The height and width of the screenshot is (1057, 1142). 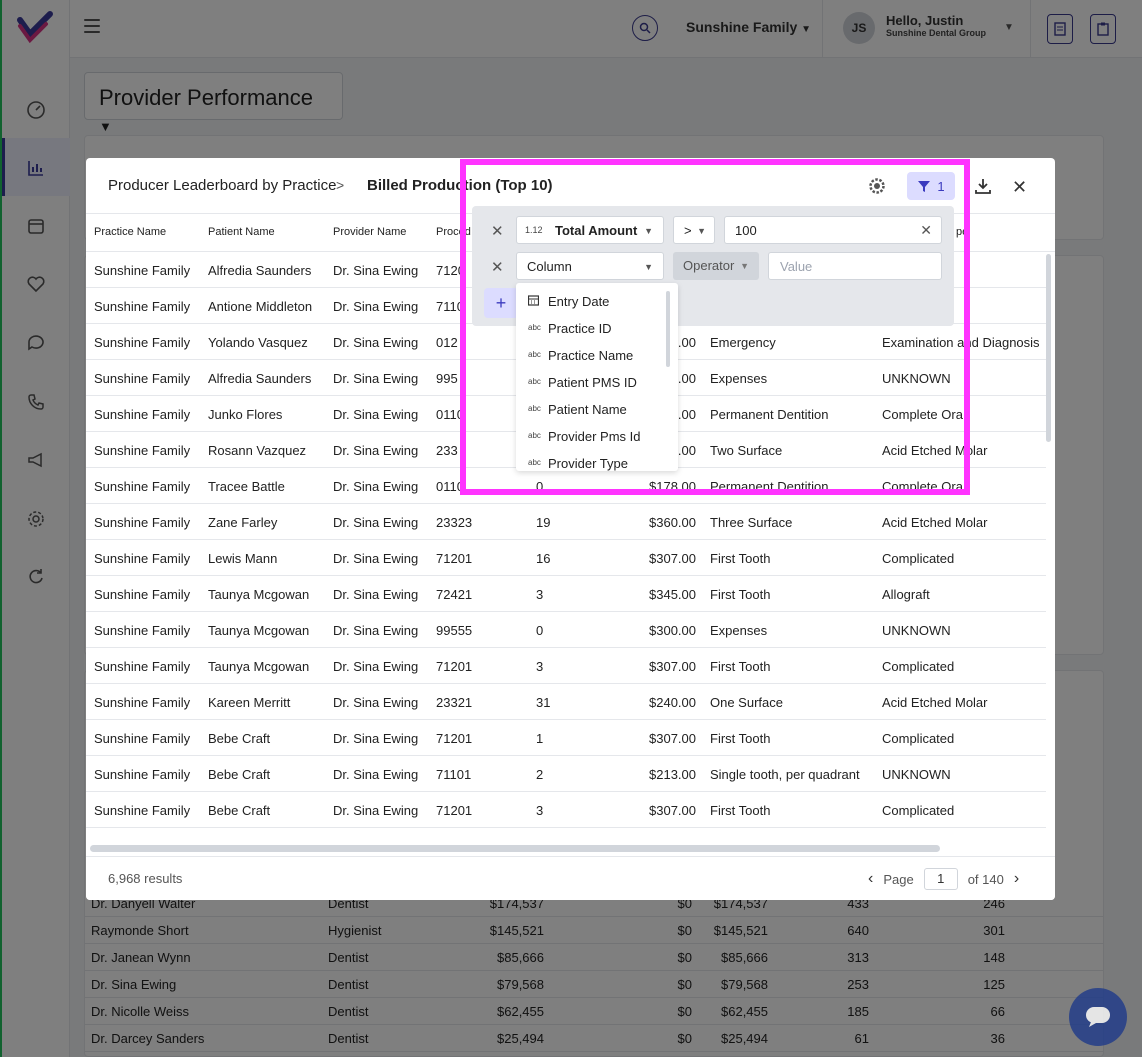 I want to click on column-header-patient: Patient Name, so click(x=241, y=232).